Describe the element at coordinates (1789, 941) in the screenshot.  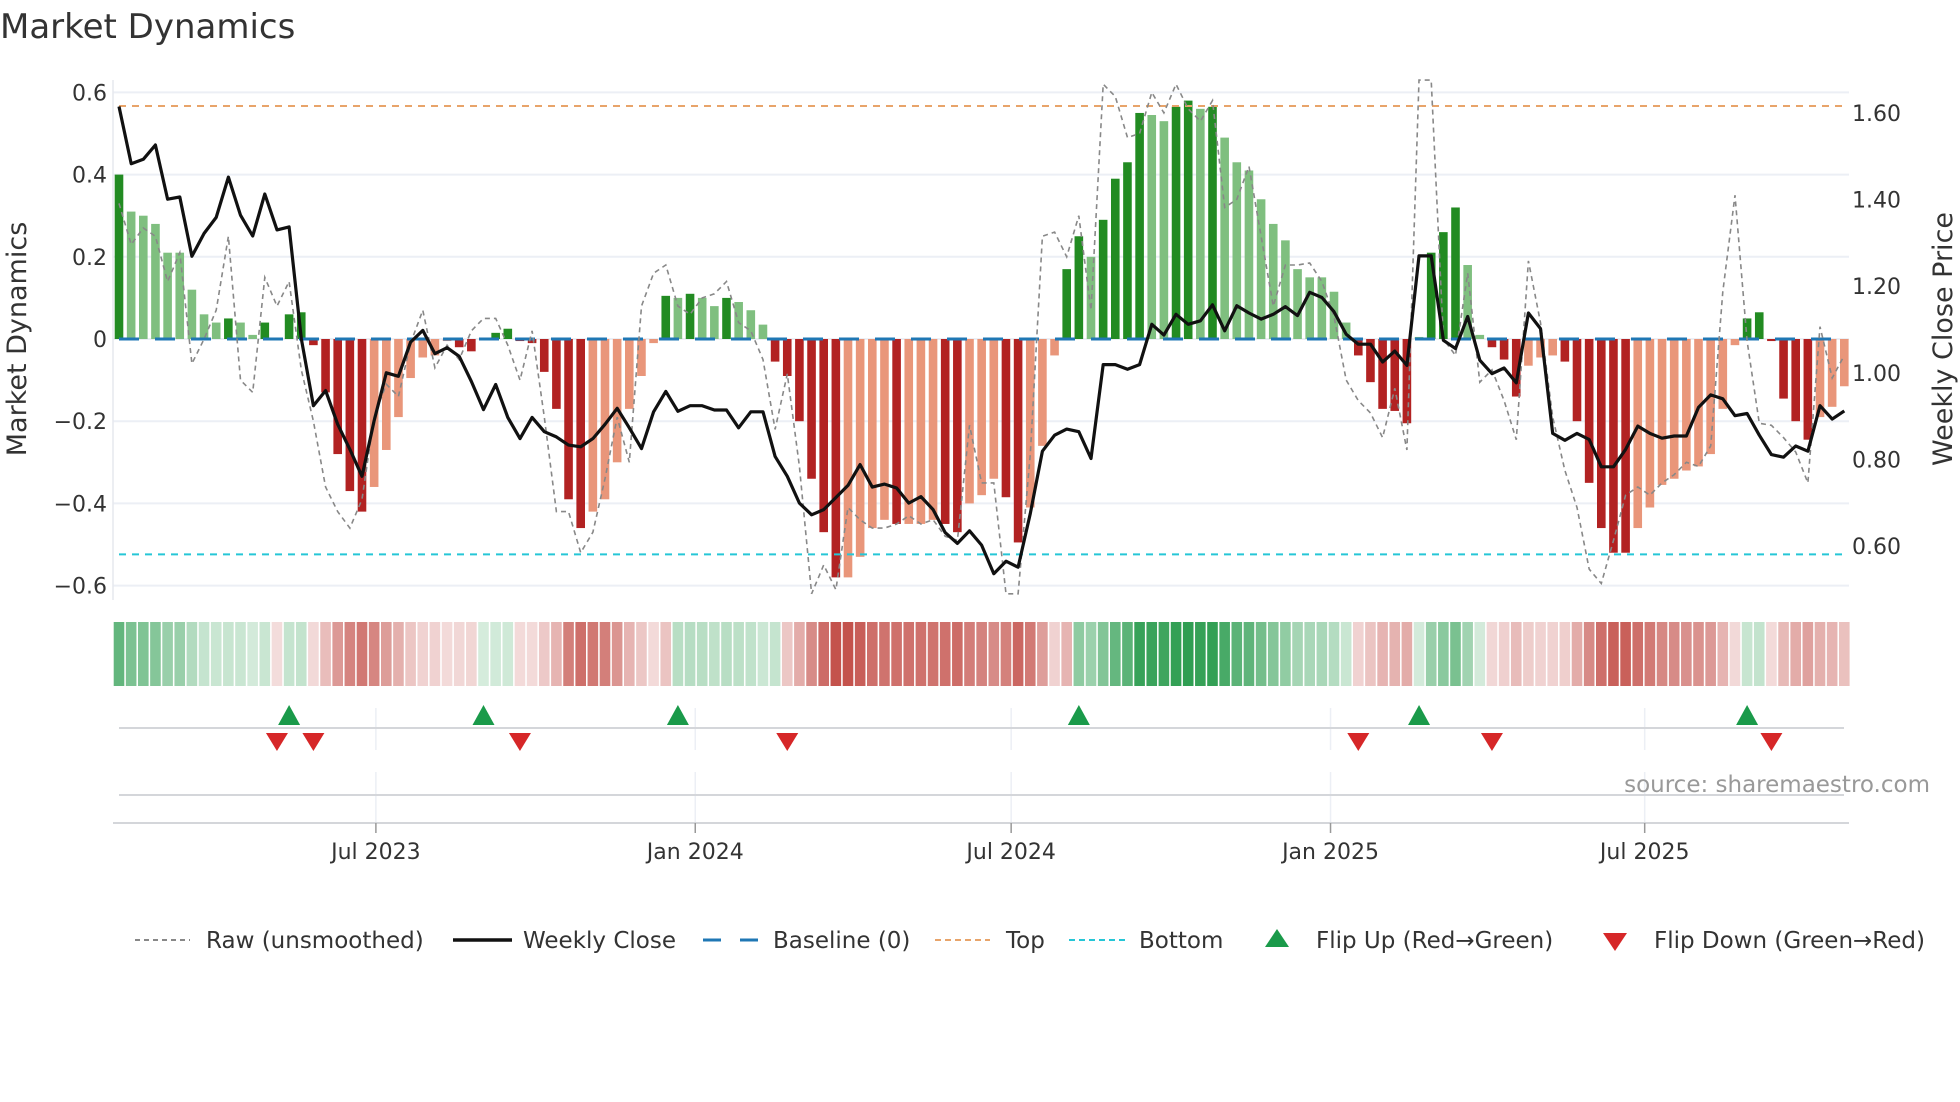
I see `legend-flip-down-label: Flip Down (Green→Red)` at that location.